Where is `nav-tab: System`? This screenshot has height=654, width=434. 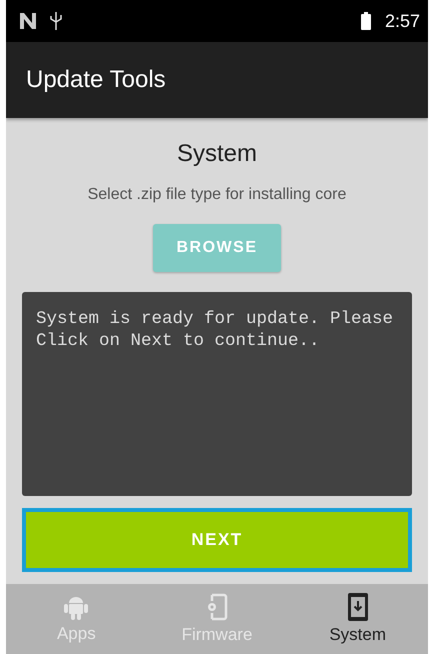 nav-tab: System is located at coordinates (357, 619).